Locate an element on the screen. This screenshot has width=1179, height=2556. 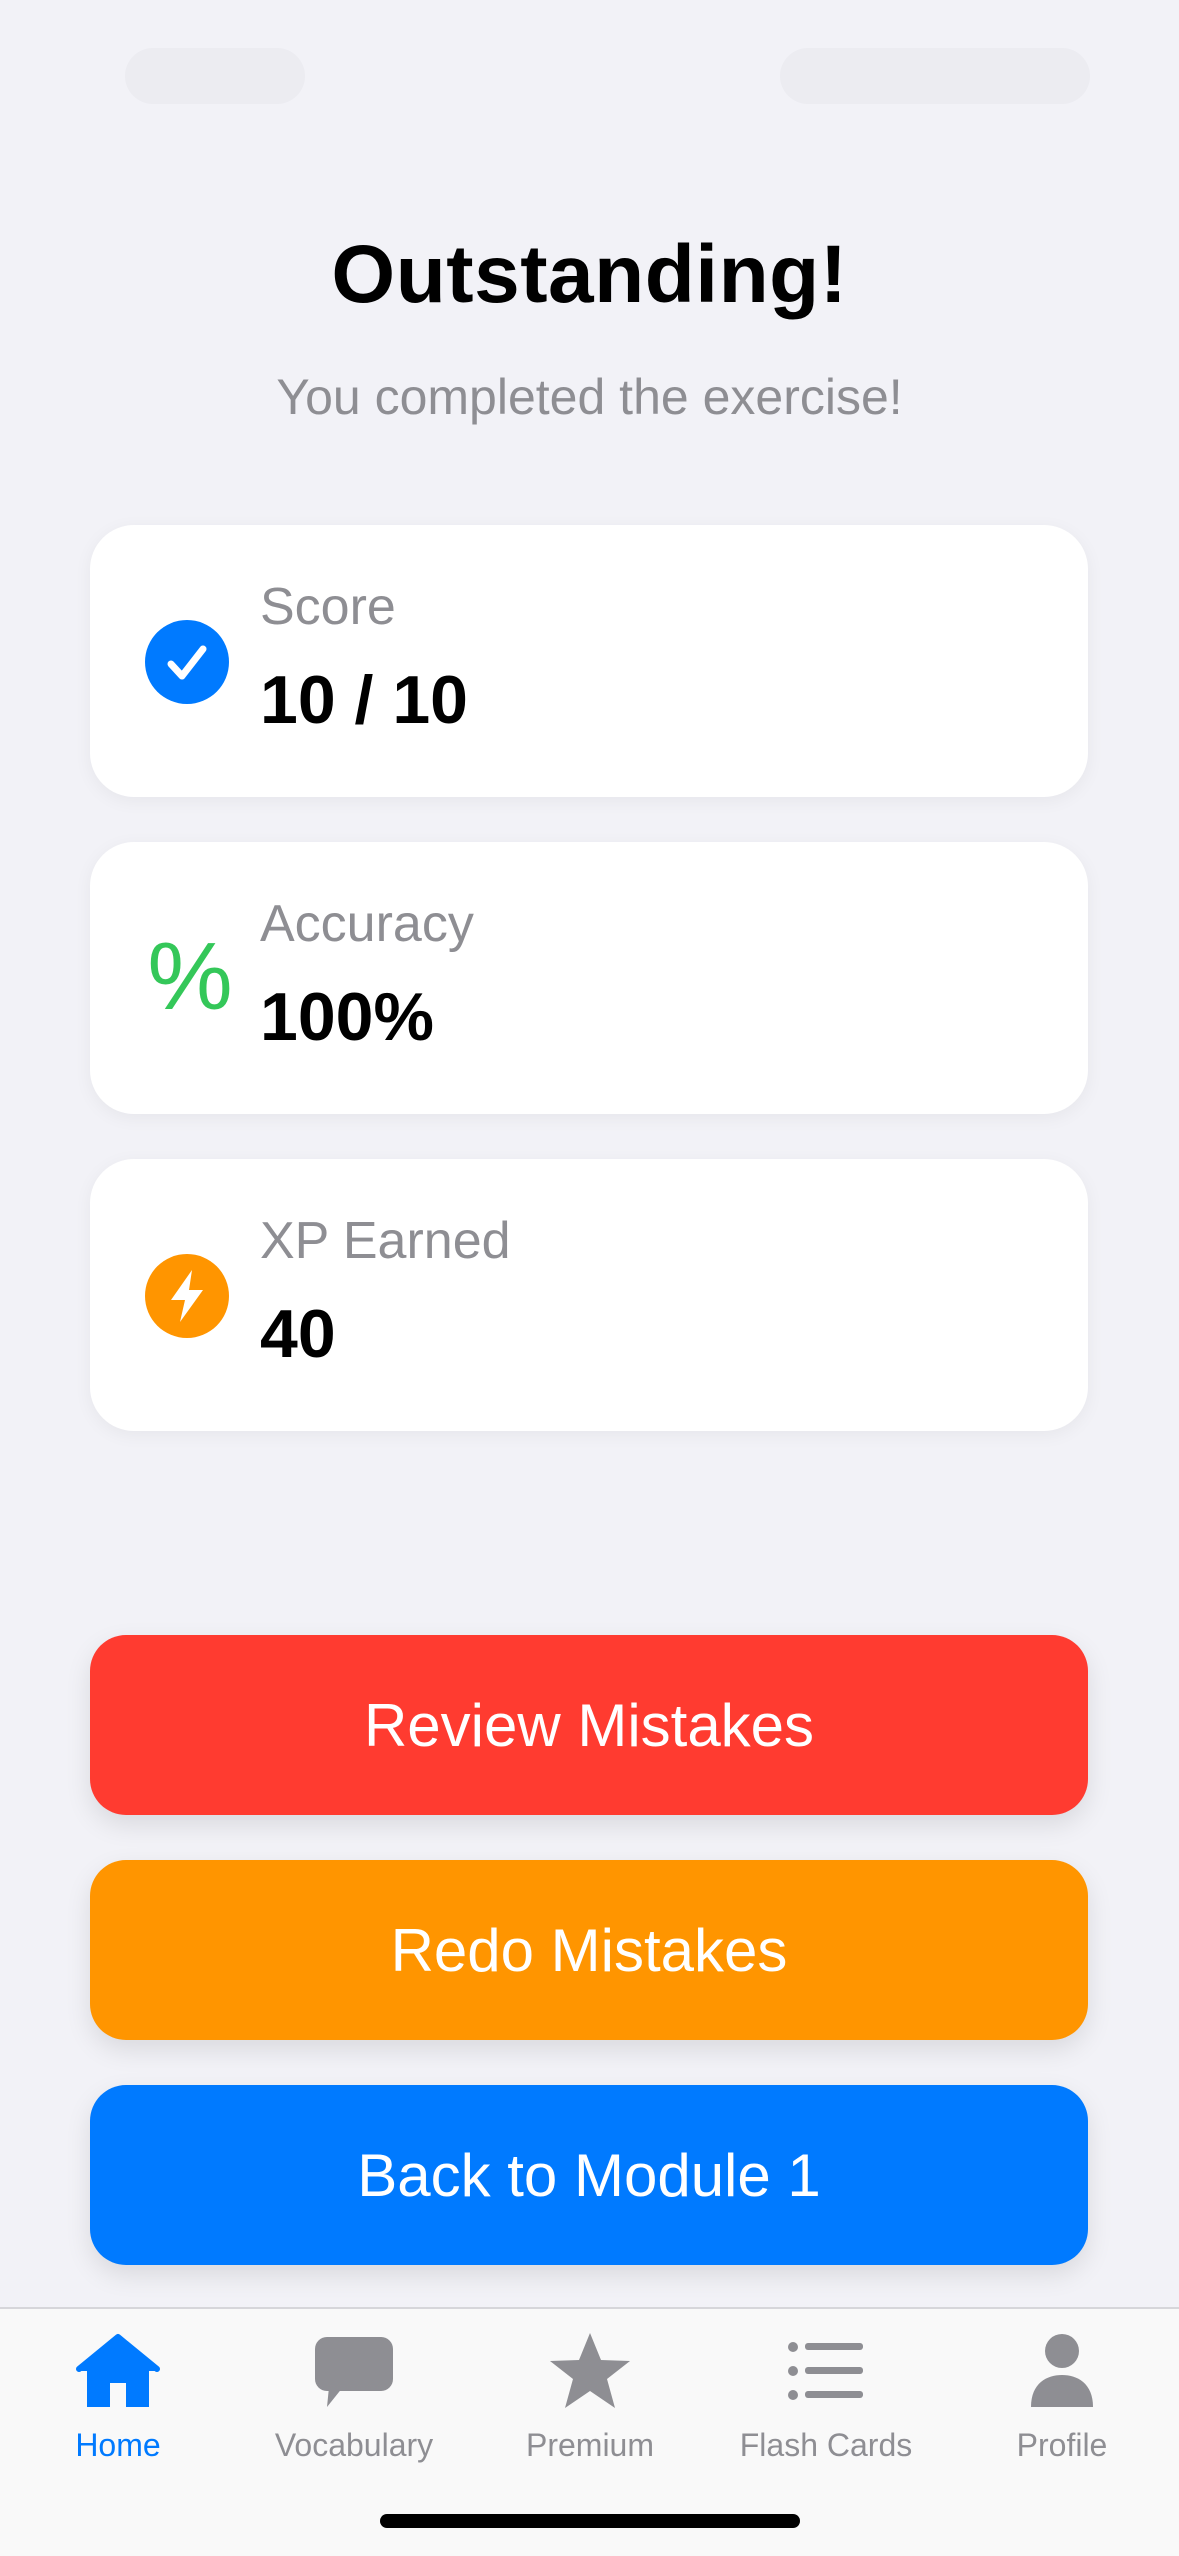
speech-bubble-icon is located at coordinates (354, 2372).